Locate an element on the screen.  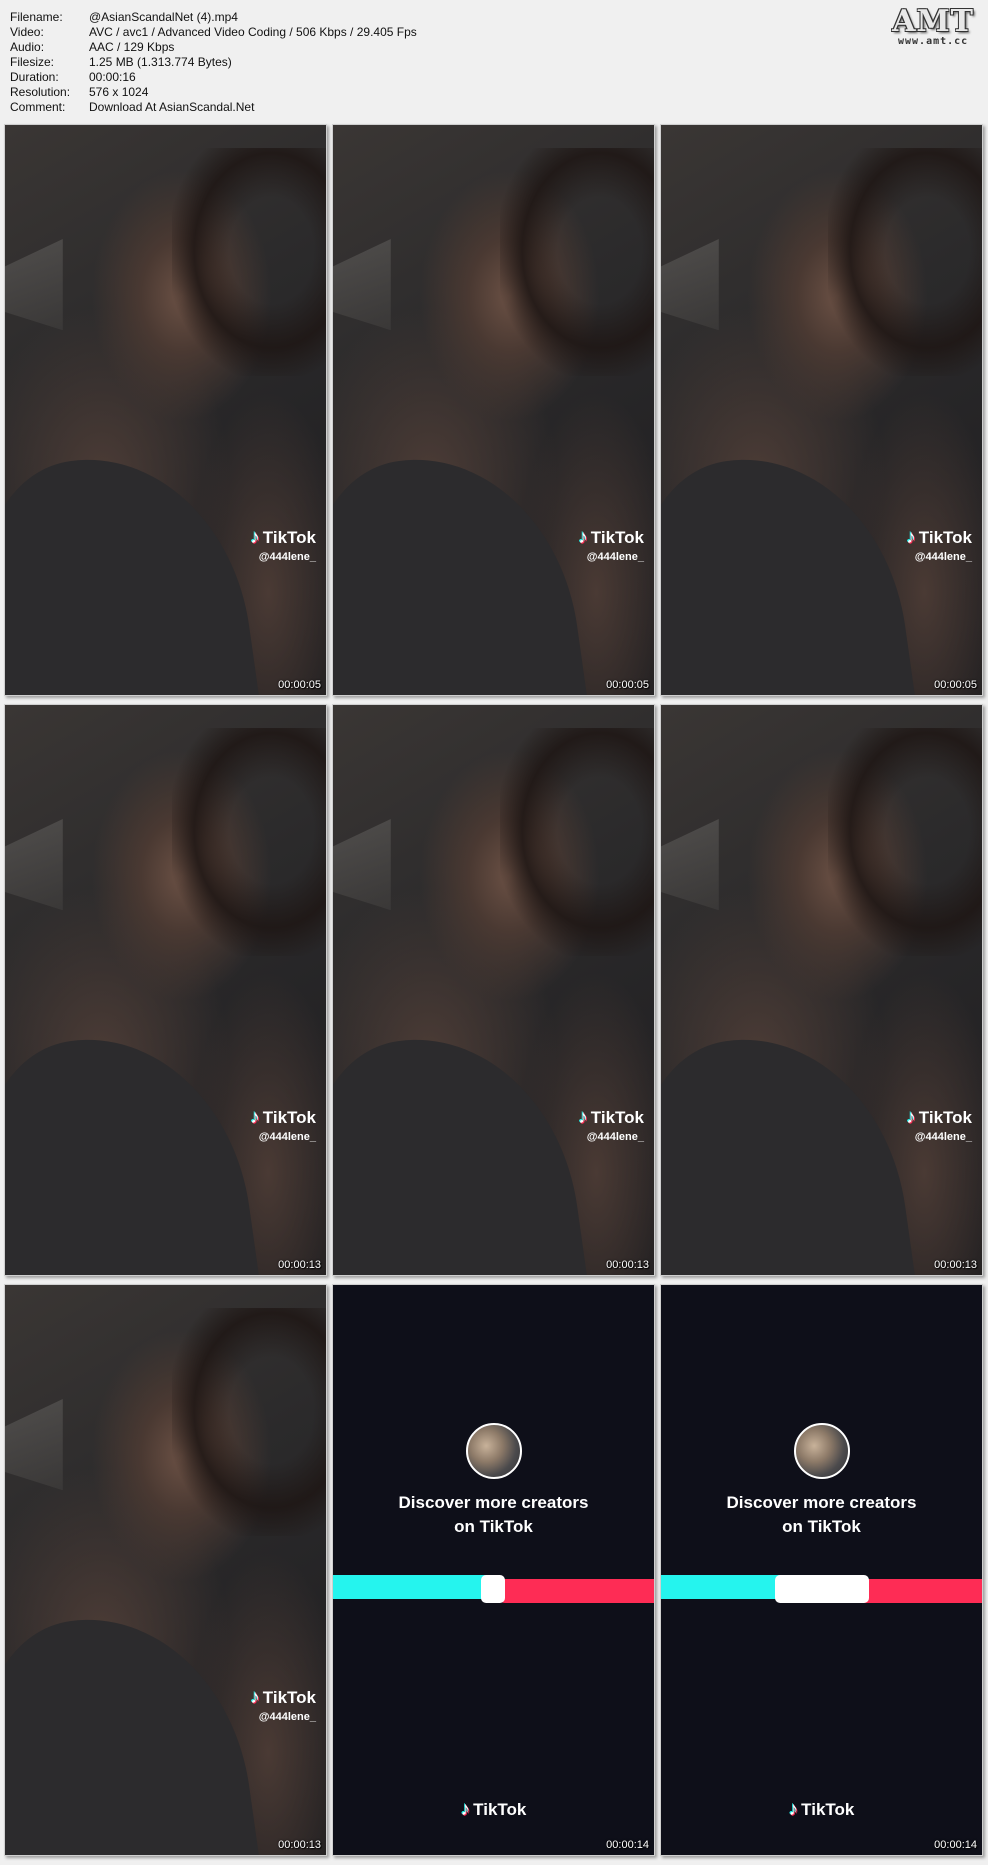
info-key: Video: is located at coordinates (27, 32).